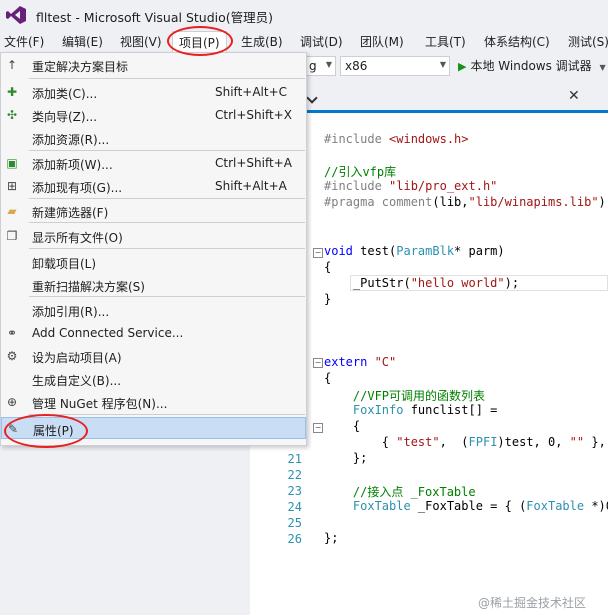  Describe the element at coordinates (16, 15) in the screenshot. I see `visual-studio-logo-icon` at that location.